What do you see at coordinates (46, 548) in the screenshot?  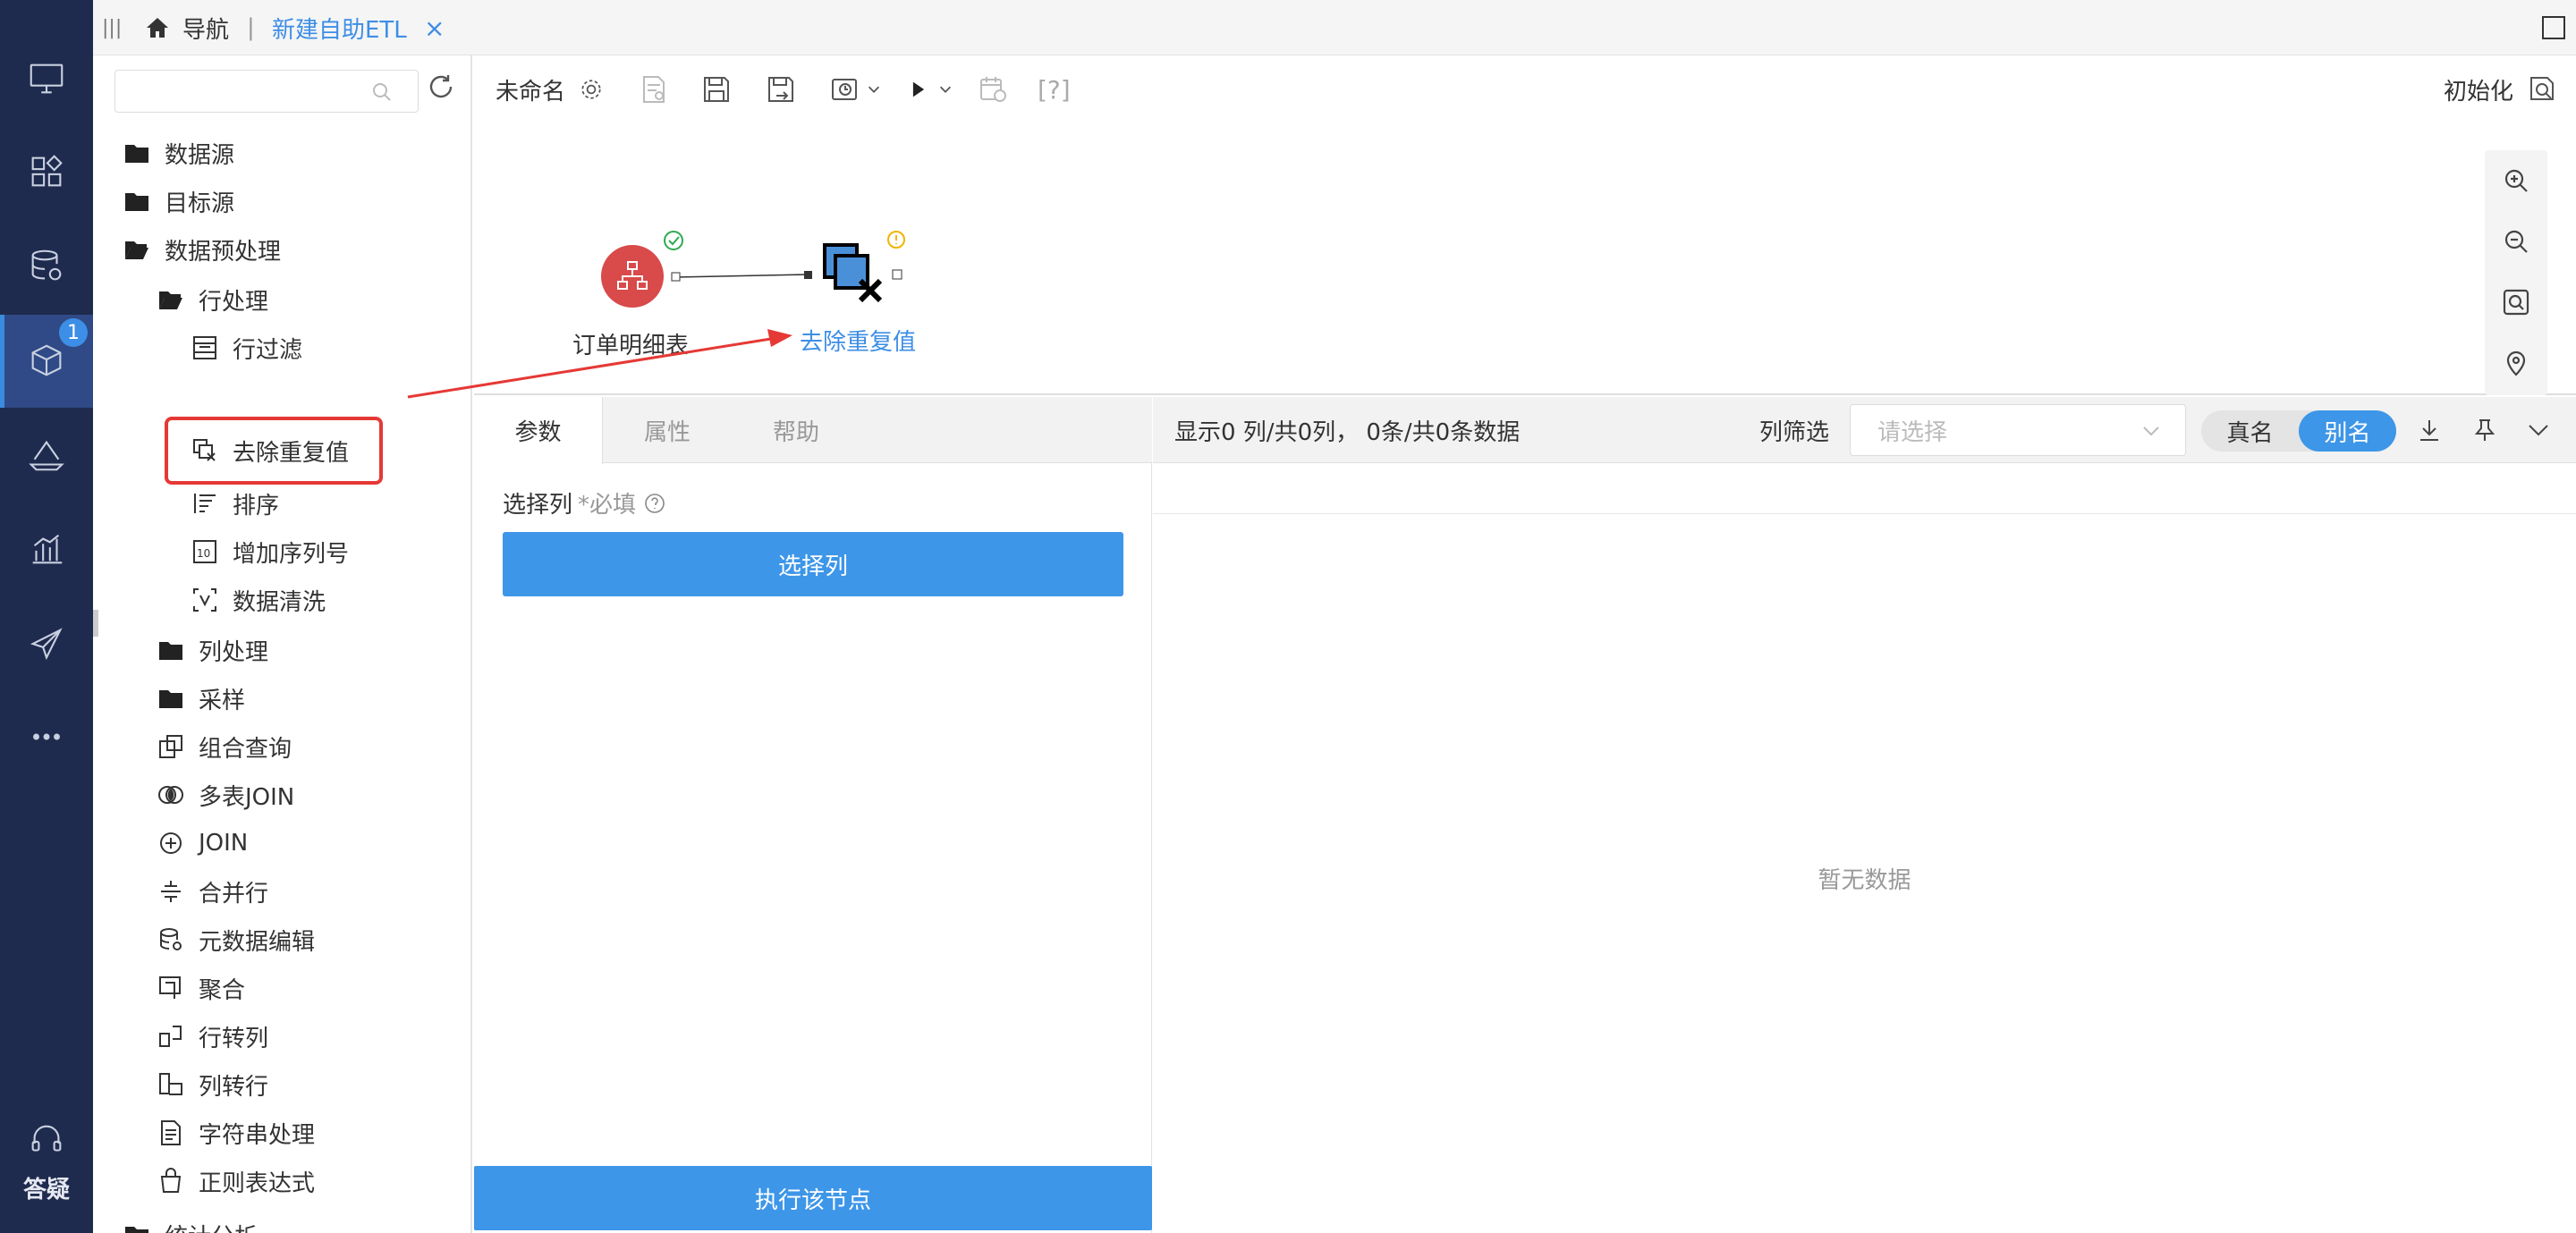 I see `bar-chart-icon` at bounding box center [46, 548].